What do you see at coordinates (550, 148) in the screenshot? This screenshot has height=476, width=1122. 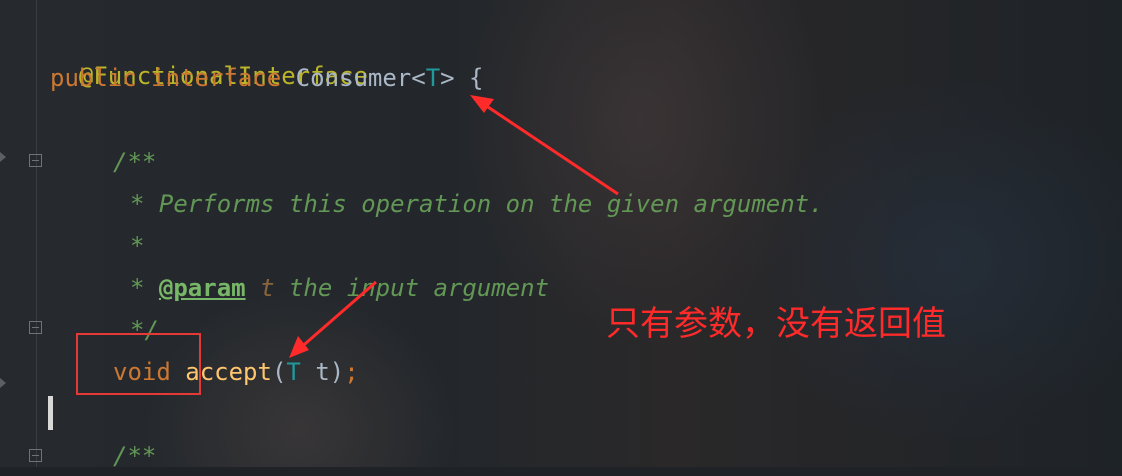 I see `arrow-to-type-parameter` at bounding box center [550, 148].